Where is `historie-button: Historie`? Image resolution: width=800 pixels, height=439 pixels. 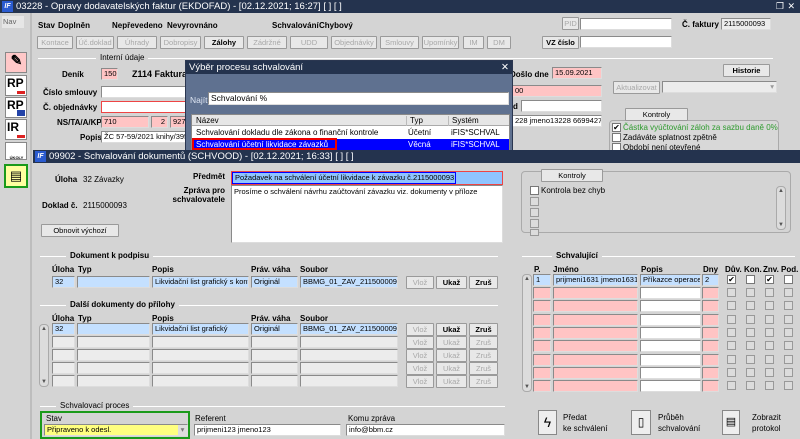 historie-button: Historie is located at coordinates (746, 70).